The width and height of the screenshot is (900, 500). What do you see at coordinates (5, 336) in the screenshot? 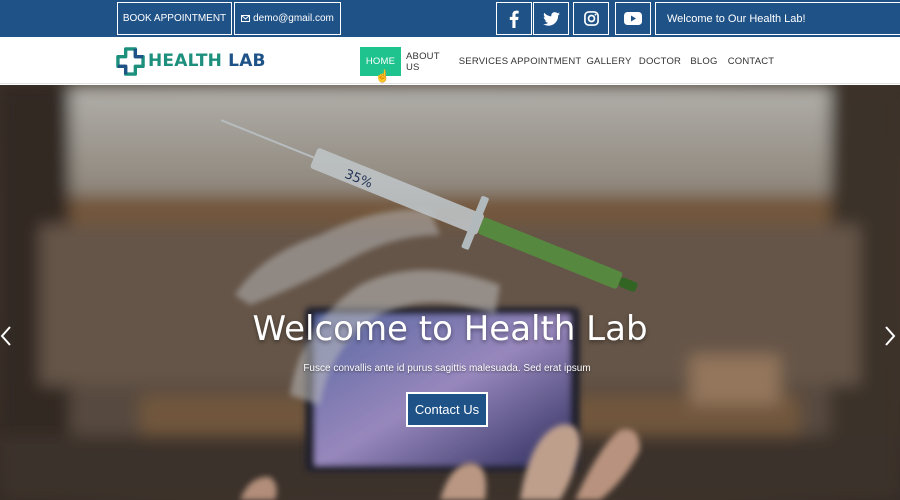
I see `chevron-left-icon` at bounding box center [5, 336].